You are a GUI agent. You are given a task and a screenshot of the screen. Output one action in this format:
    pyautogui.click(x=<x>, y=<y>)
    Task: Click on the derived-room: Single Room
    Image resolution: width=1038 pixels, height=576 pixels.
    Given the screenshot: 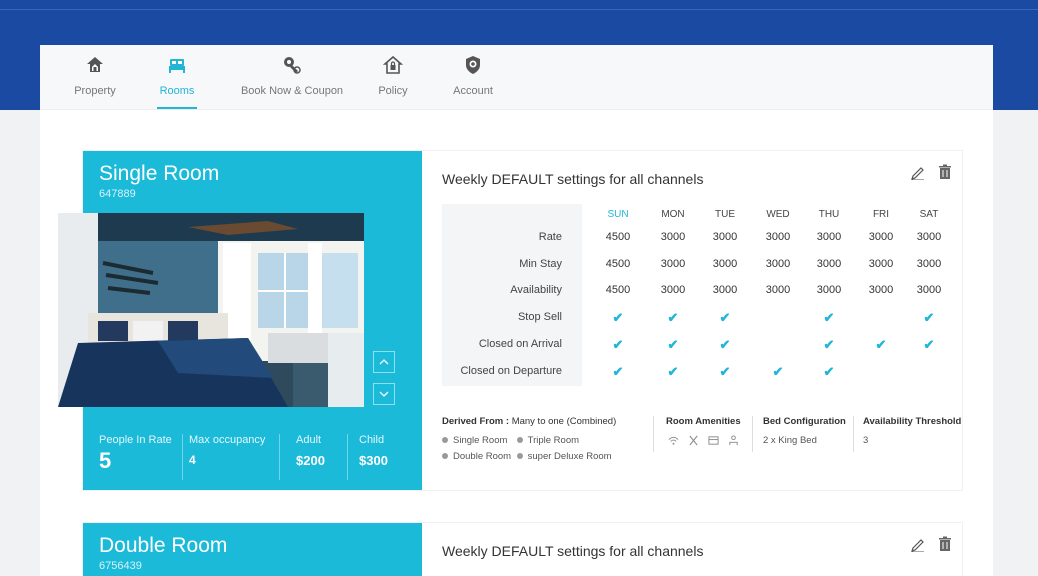 What is the action you would take?
    pyautogui.click(x=480, y=440)
    